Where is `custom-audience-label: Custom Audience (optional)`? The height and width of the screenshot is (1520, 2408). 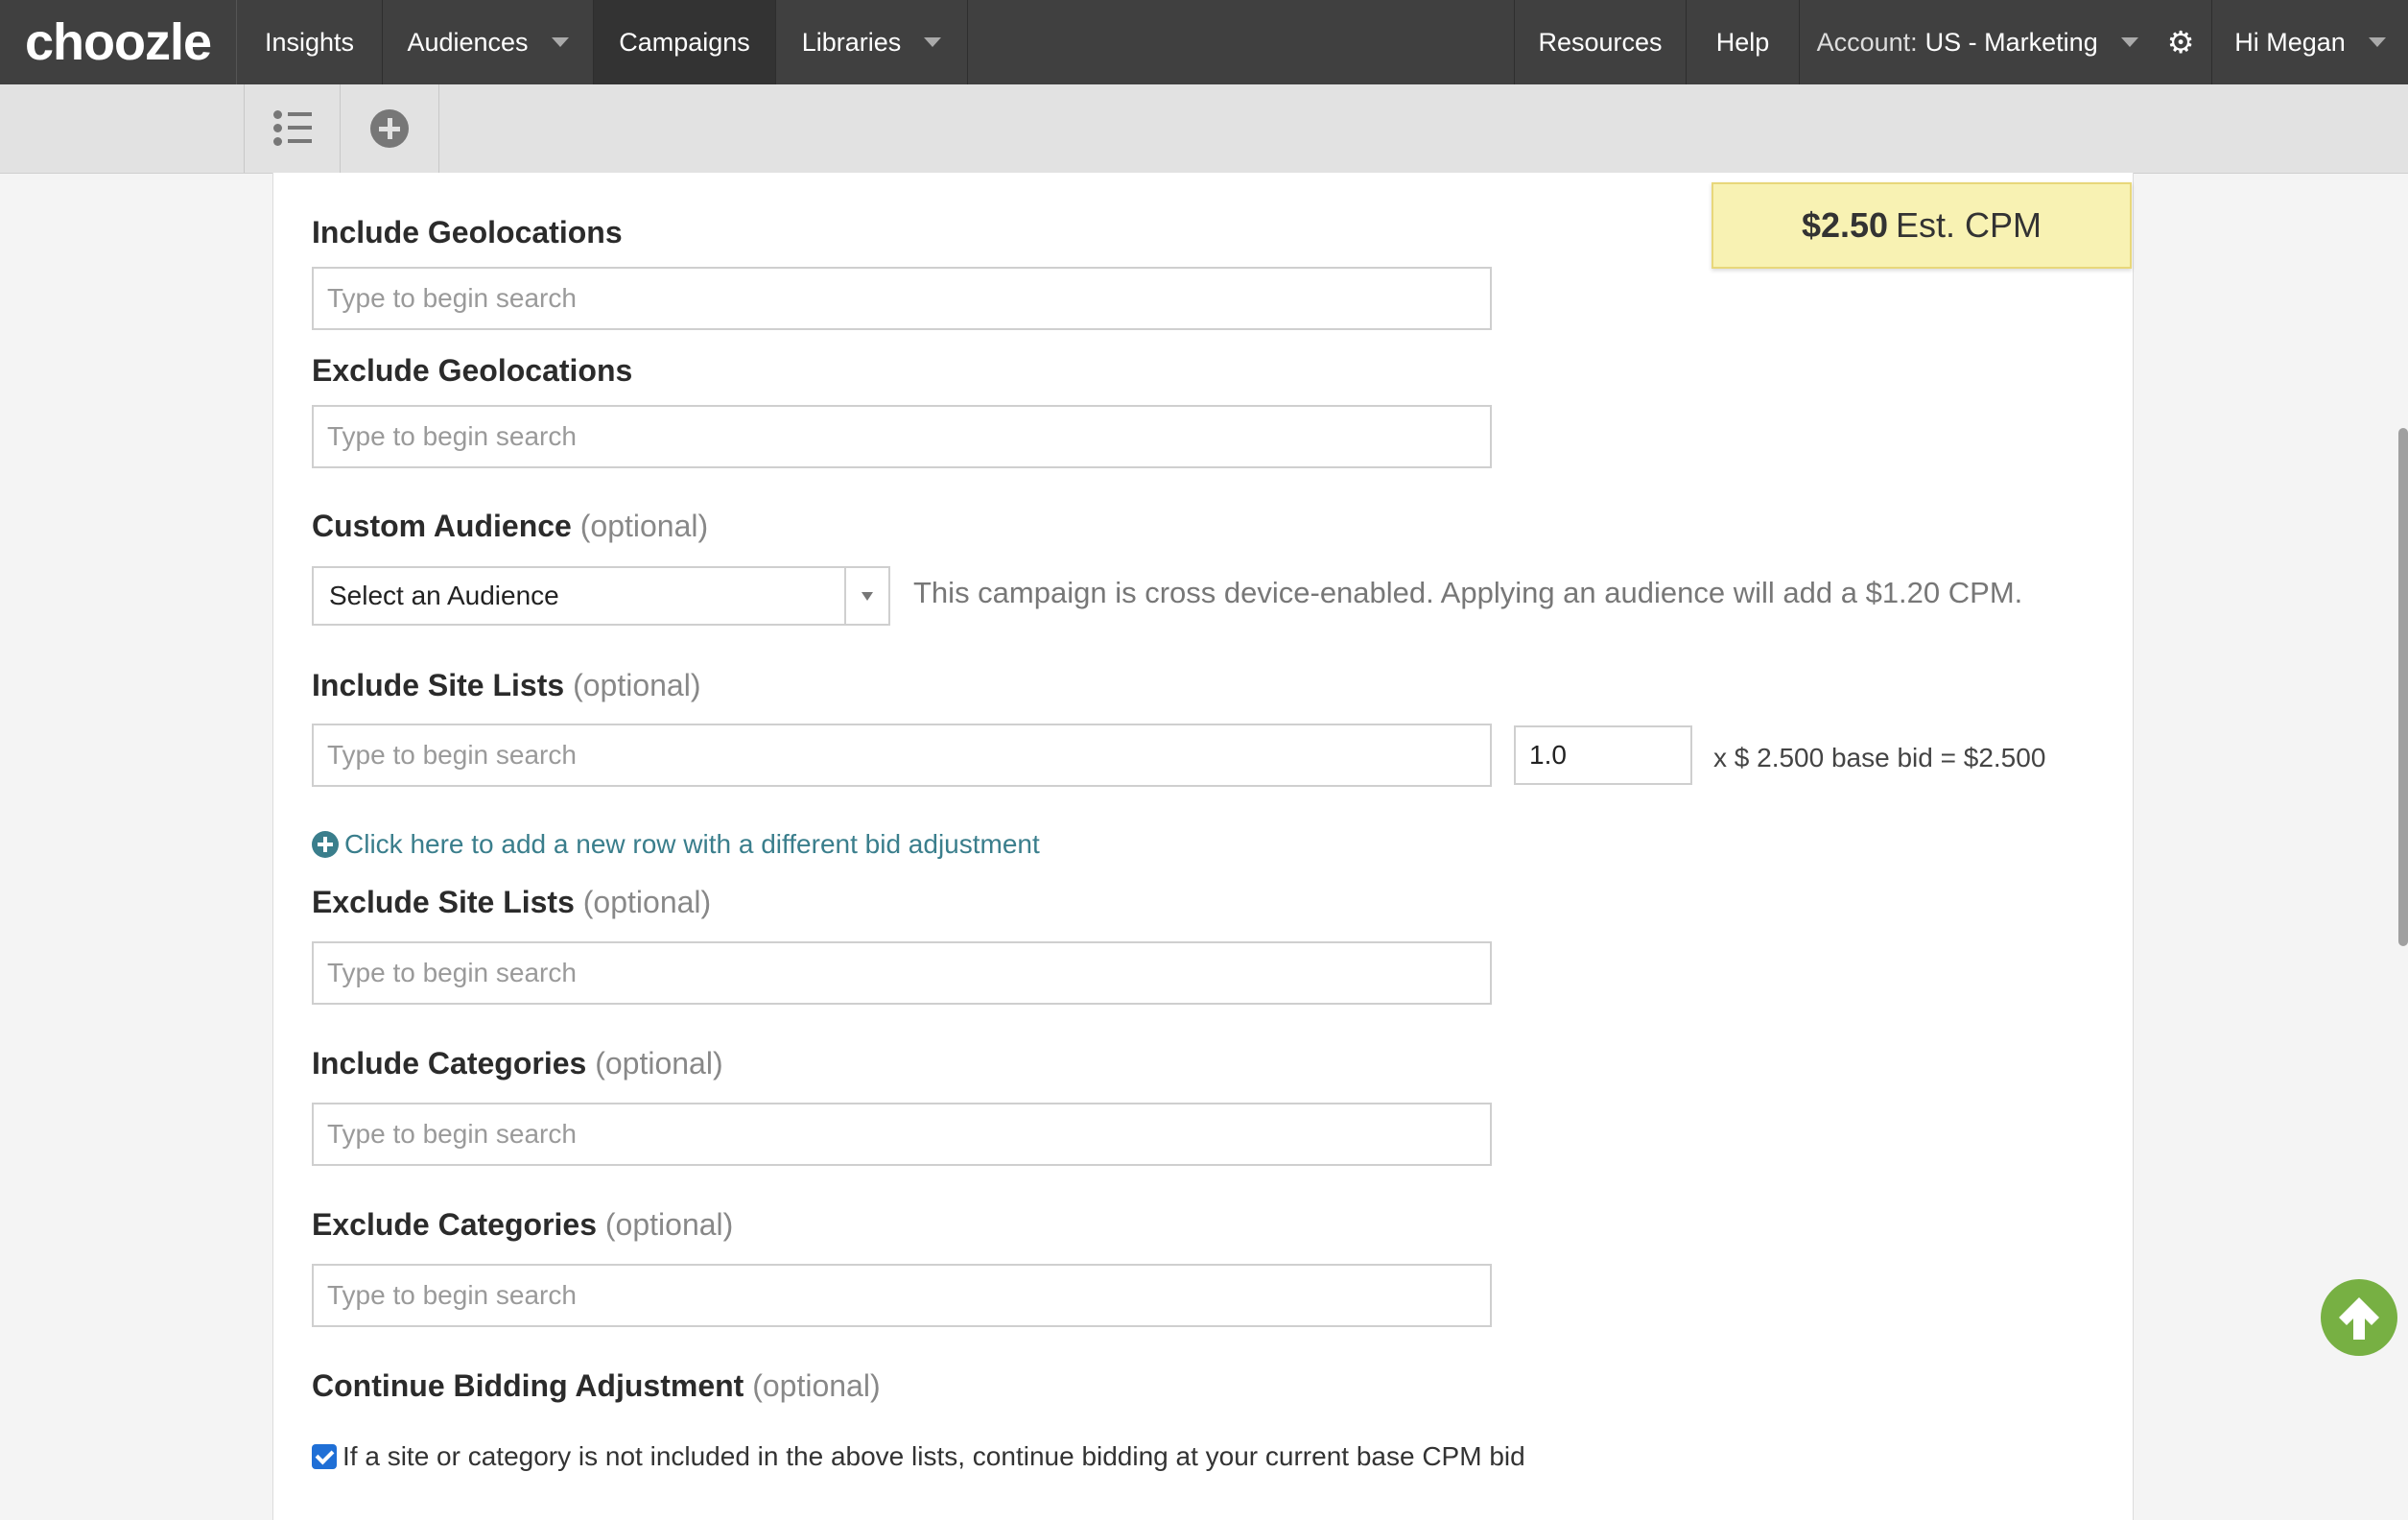 custom-audience-label: Custom Audience (optional) is located at coordinates (510, 526).